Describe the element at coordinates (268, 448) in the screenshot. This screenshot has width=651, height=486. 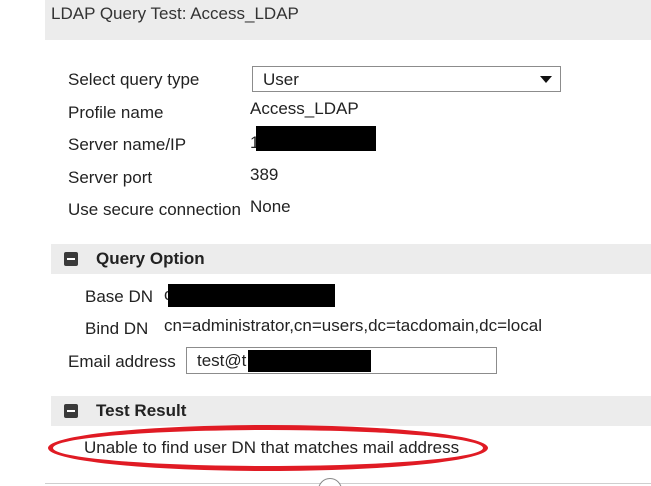
I see `red-highlight-ellipse` at that location.